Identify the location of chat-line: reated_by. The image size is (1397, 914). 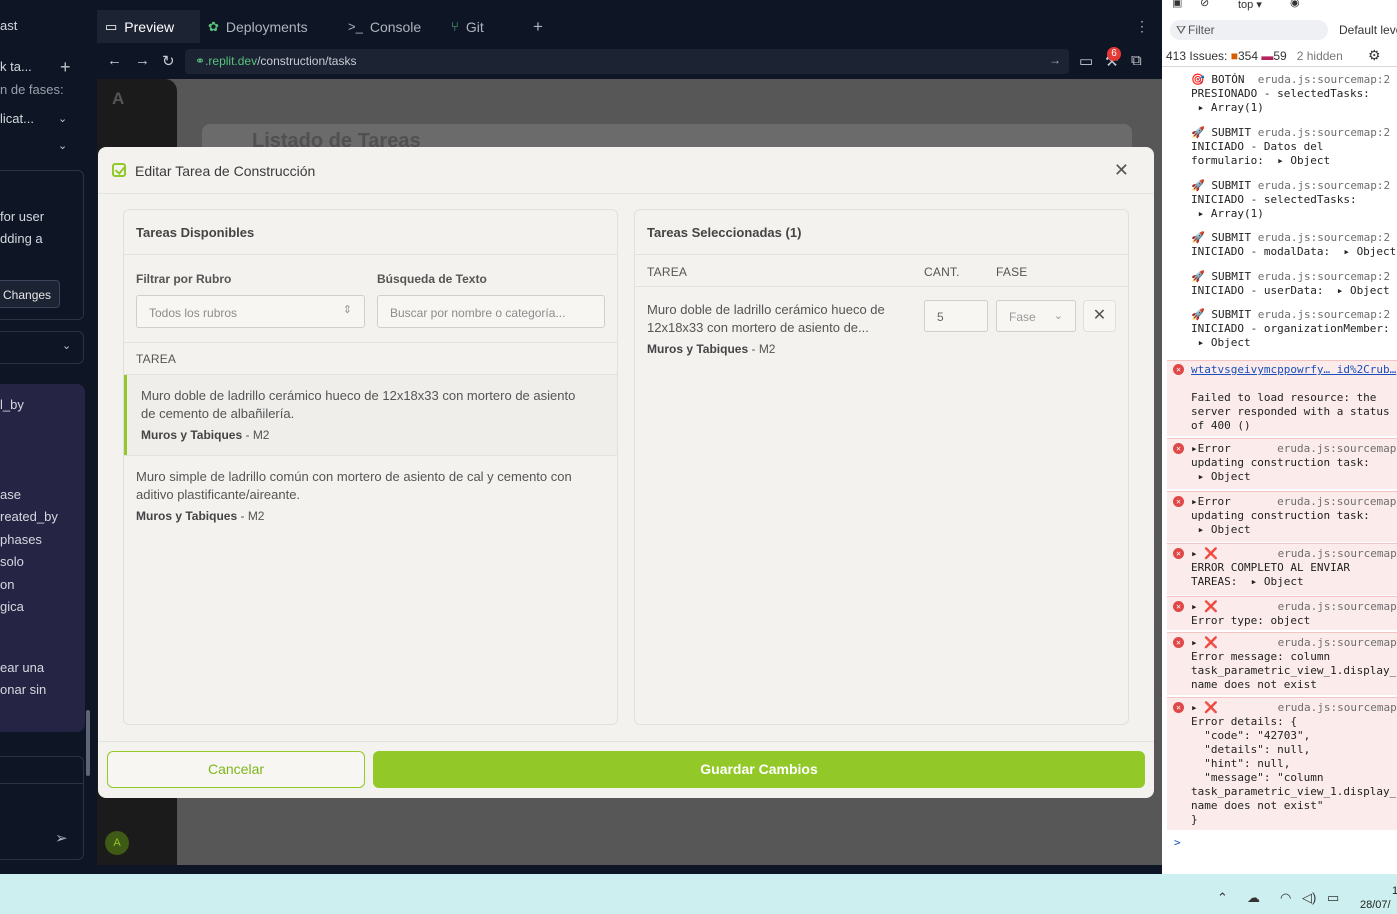
(29, 516).